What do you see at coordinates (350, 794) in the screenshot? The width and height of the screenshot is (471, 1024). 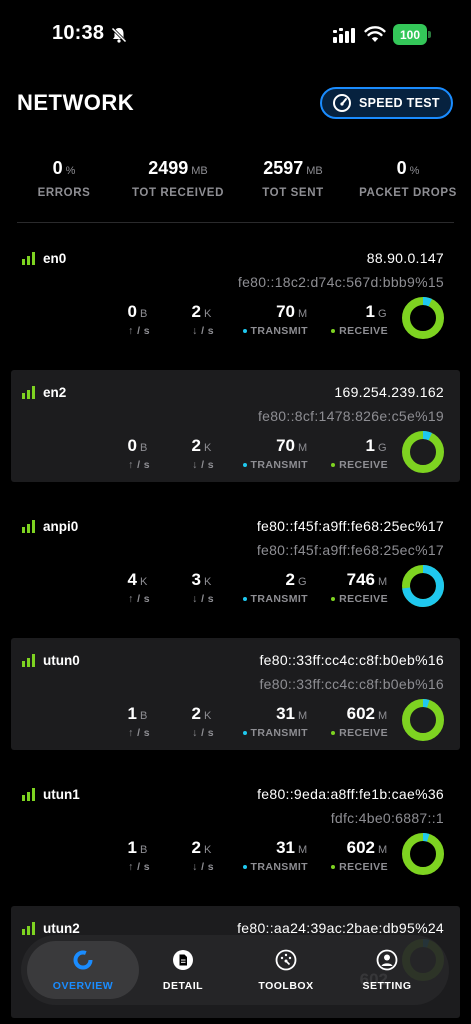 I see `interface-ipv4: fe80::9eda:a8ff:fe1b:cae%36` at bounding box center [350, 794].